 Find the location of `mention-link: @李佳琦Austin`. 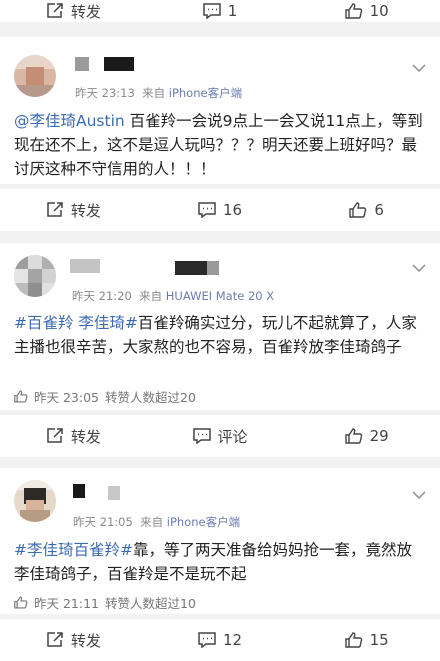

mention-link: @李佳琦Austin is located at coordinates (69, 121).